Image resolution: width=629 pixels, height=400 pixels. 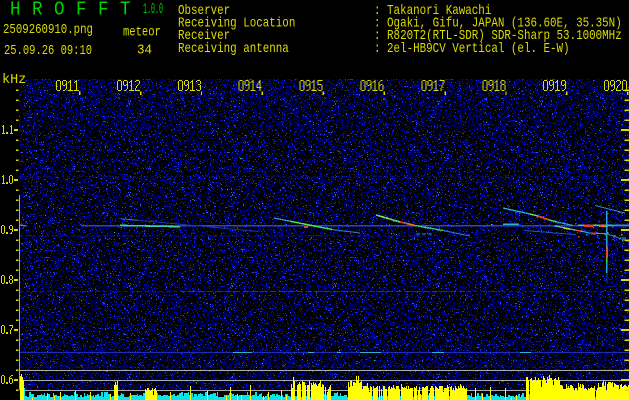 I want to click on svg-text: HROFFT, so click(x=76, y=10).